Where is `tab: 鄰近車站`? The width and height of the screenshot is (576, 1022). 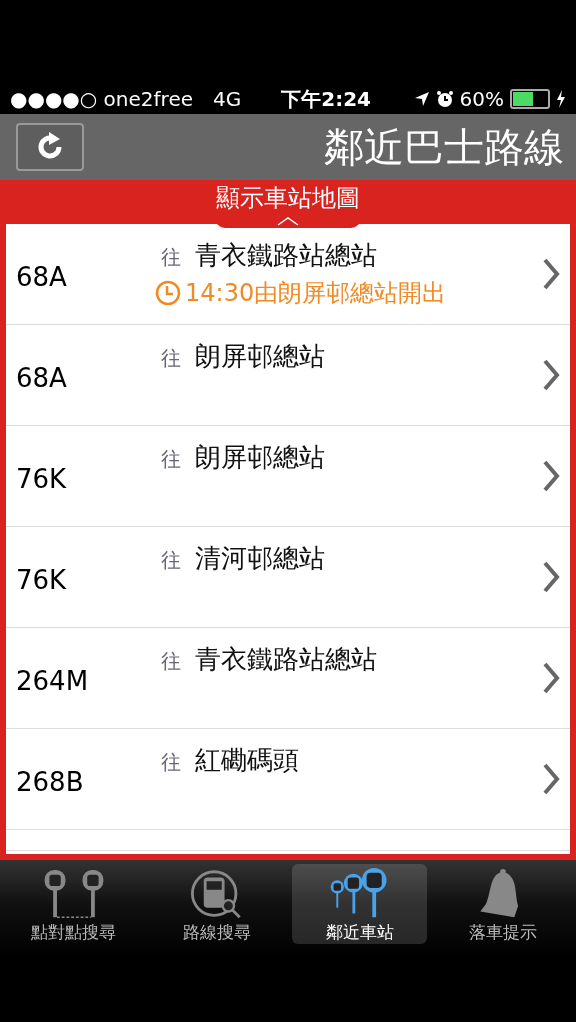
tab: 鄰近車站 is located at coordinates (359, 904).